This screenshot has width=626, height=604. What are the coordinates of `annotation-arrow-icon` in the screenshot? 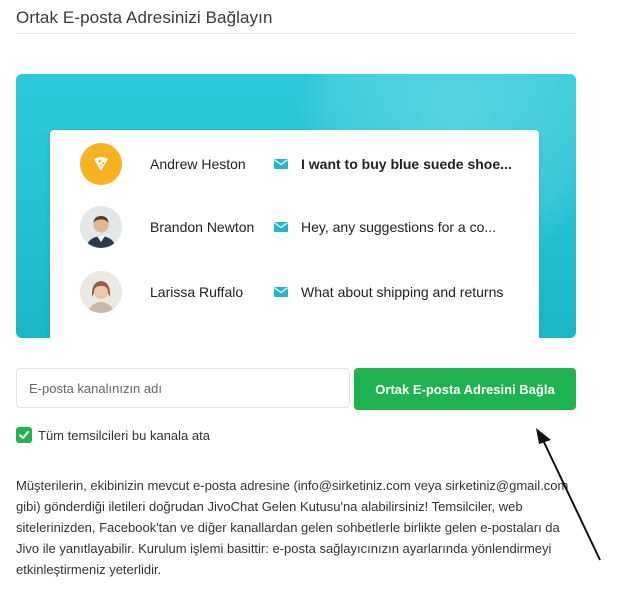 It's located at (568, 494).